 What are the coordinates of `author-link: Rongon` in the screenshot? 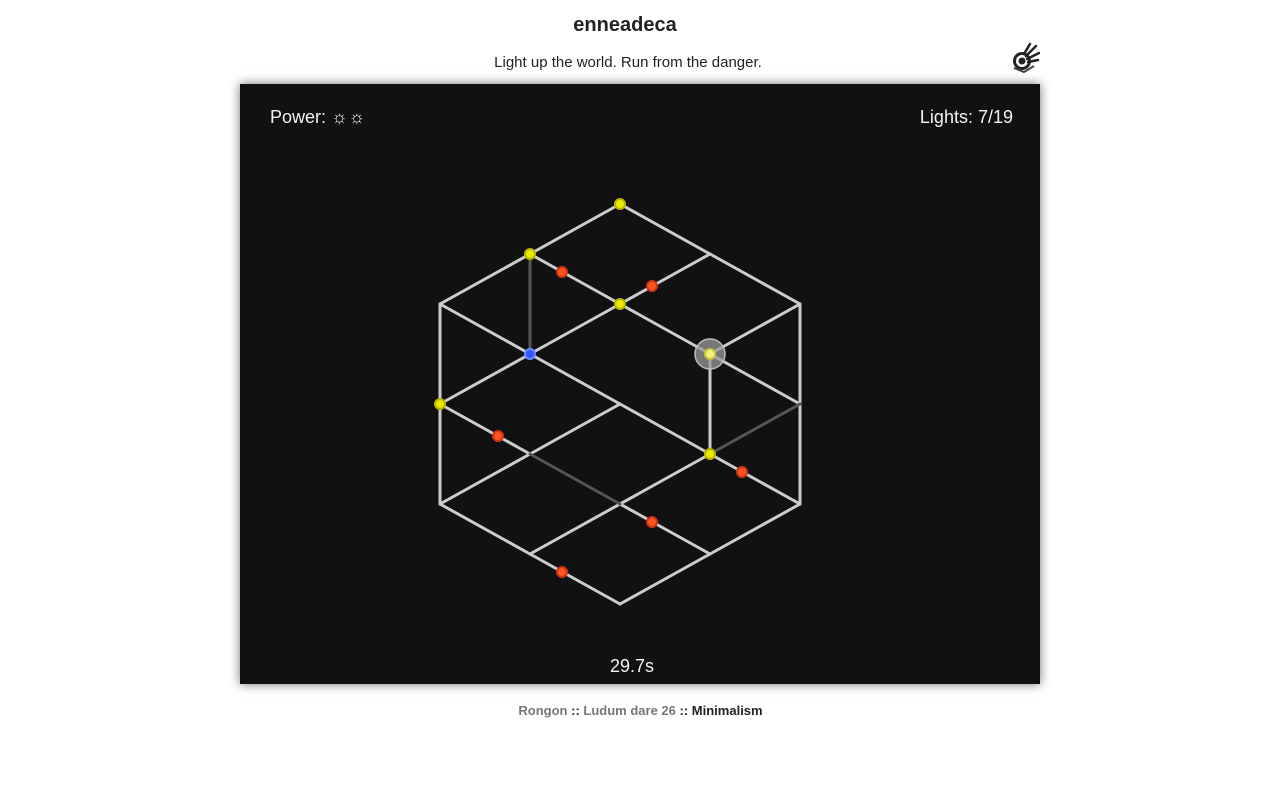 It's located at (542, 710).